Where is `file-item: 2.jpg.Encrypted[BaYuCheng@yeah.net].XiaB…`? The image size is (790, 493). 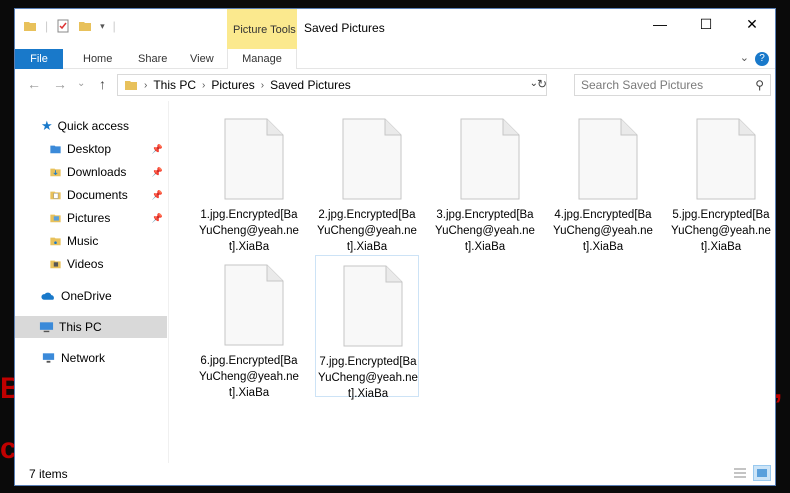
file-item: 2.jpg.Encrypted[BaYuCheng@yeah.net].XiaB… is located at coordinates (367, 181).